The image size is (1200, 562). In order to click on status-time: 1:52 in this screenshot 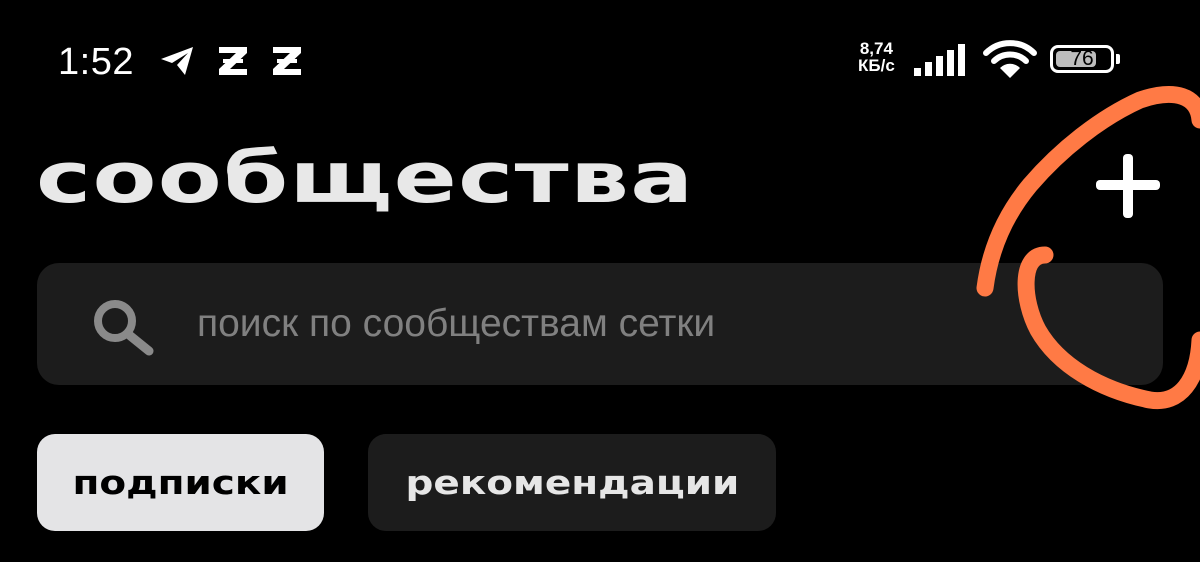, I will do `click(96, 62)`.